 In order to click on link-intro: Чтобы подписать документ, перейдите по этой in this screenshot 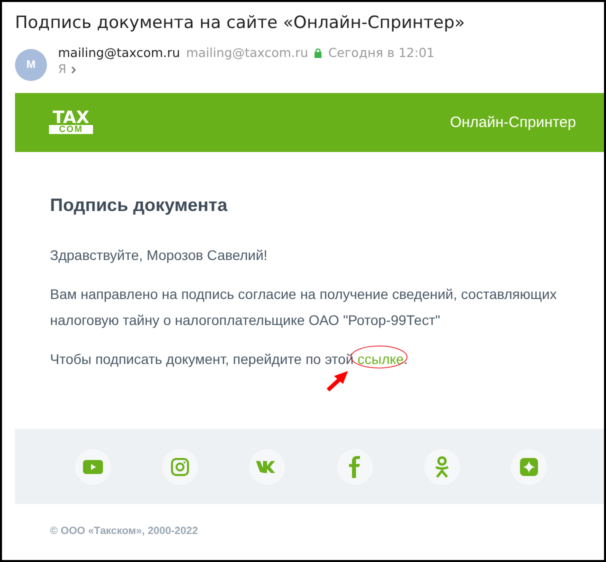, I will do `click(202, 359)`.